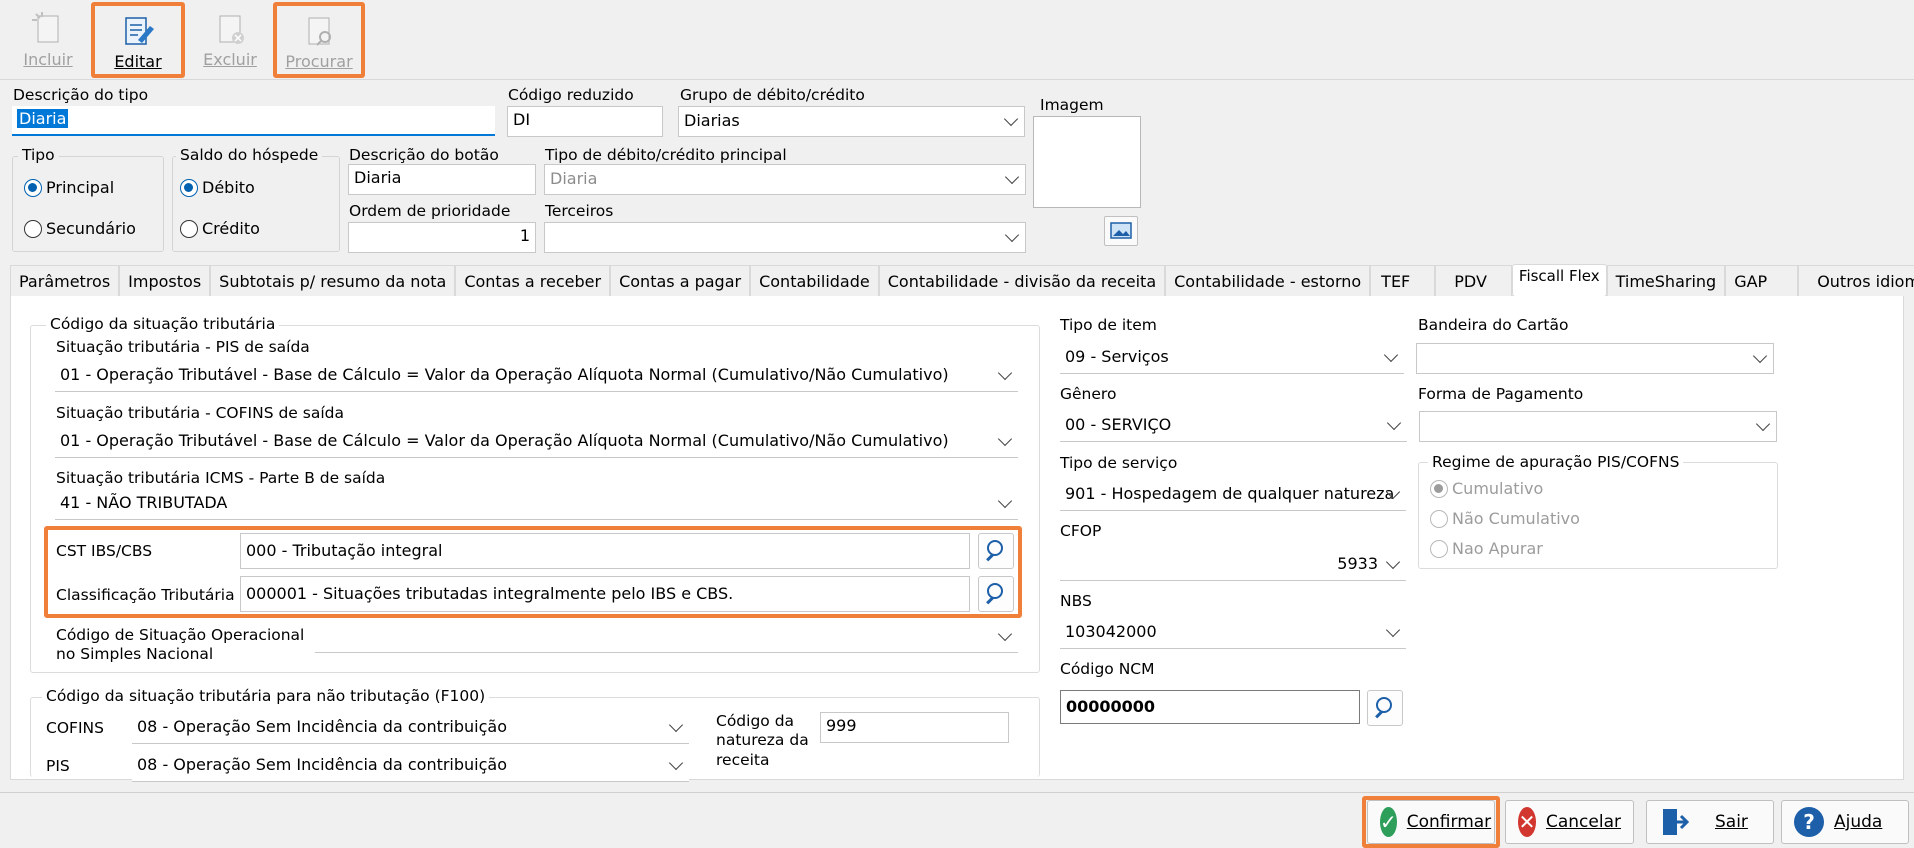 This screenshot has height=848, width=1914. I want to click on tab-contas-pagar: Contas a pagar, so click(680, 280).